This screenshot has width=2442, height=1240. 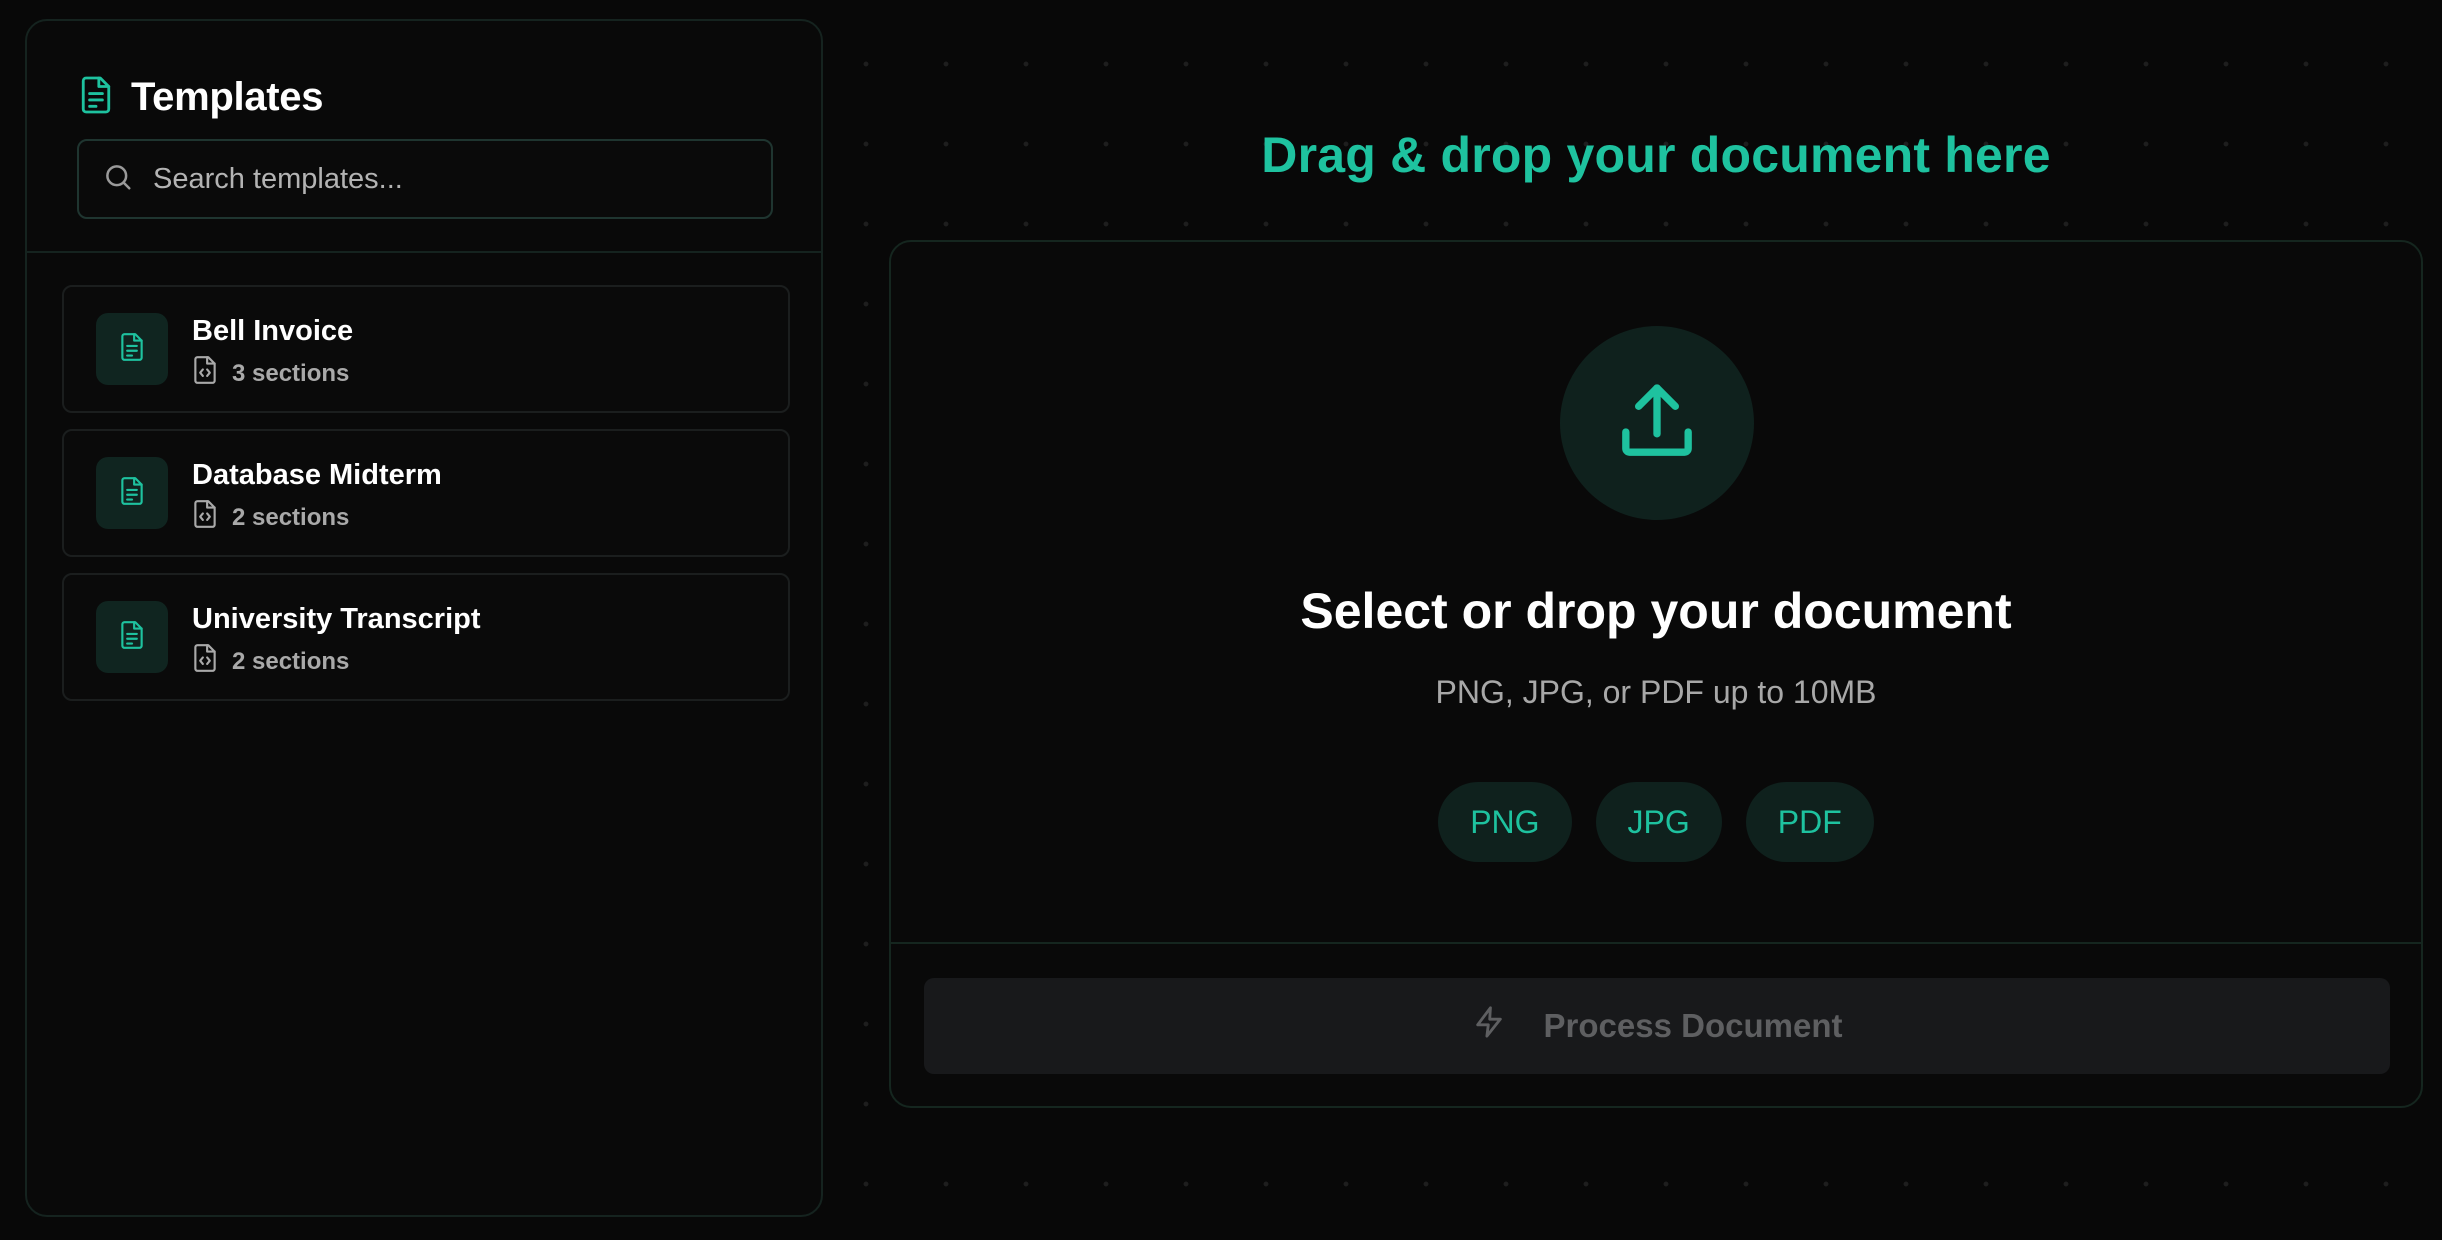 I want to click on search-box, so click(x=425, y=179).